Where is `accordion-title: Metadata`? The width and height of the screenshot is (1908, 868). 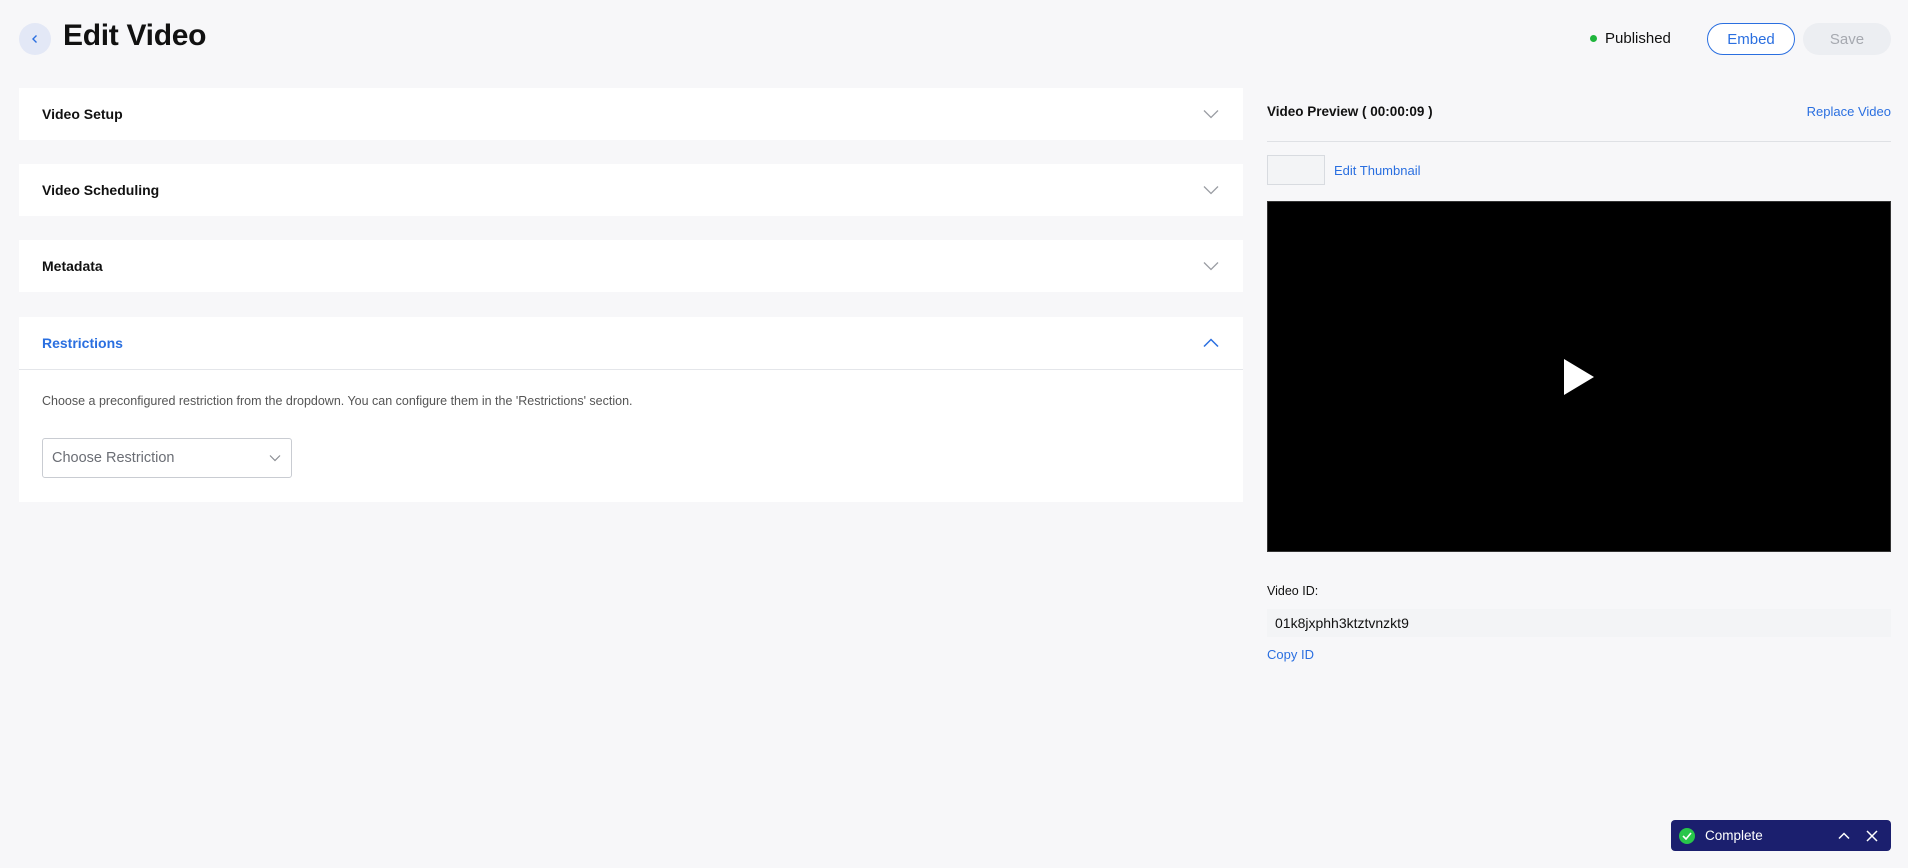 accordion-title: Metadata is located at coordinates (72, 266).